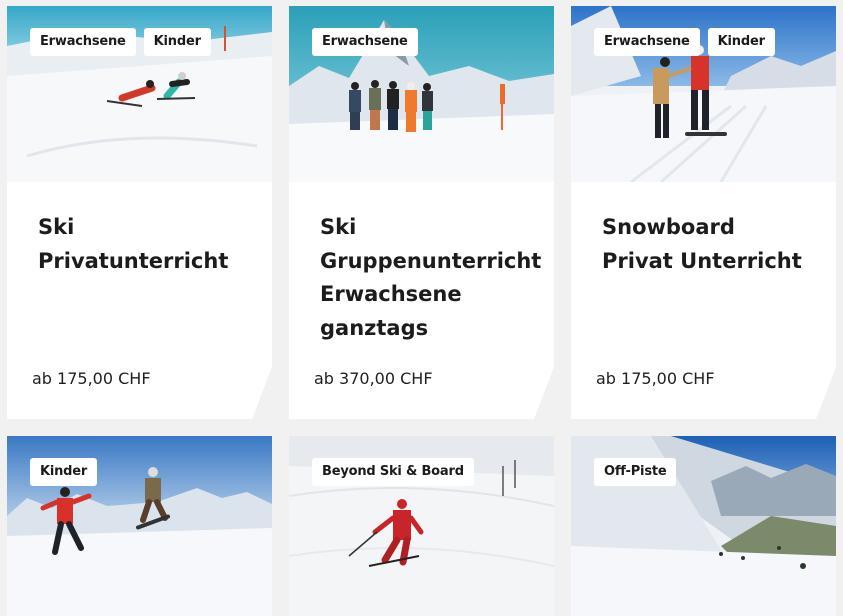 This screenshot has height=616, width=843. I want to click on tag-list: Beyond Ski & Board, so click(393, 472).